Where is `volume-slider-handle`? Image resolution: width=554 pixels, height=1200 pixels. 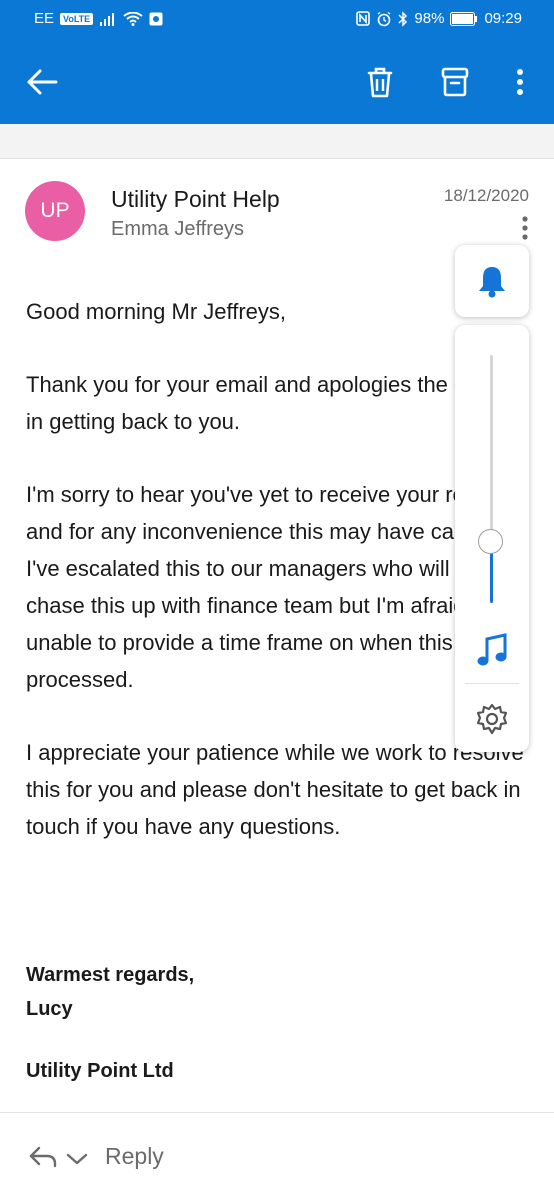 volume-slider-handle is located at coordinates (490, 541).